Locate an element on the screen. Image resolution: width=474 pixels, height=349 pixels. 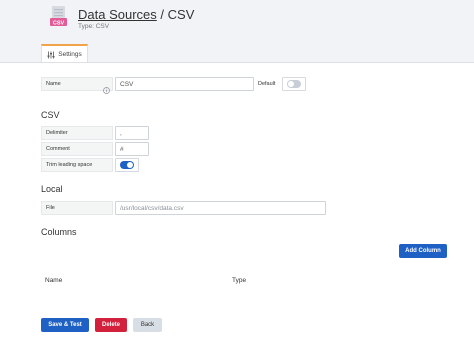
default-toggle is located at coordinates (294, 84).